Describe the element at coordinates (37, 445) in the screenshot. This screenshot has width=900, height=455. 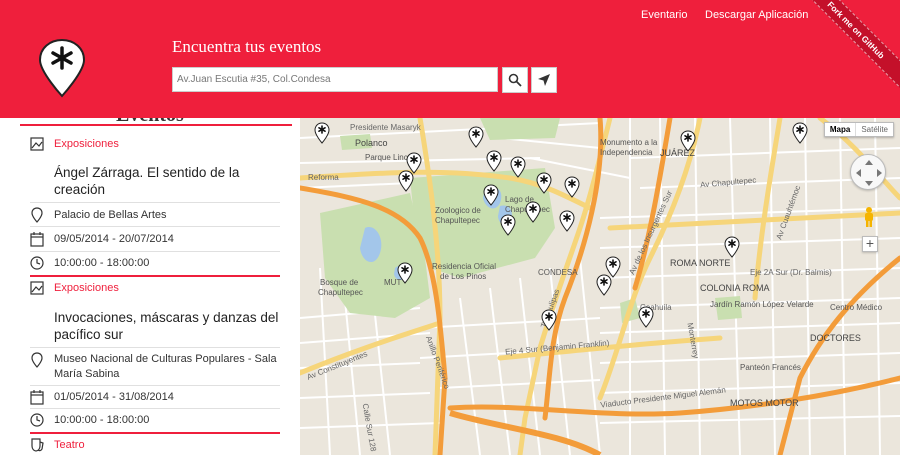
I see `theater-masks-icon` at that location.